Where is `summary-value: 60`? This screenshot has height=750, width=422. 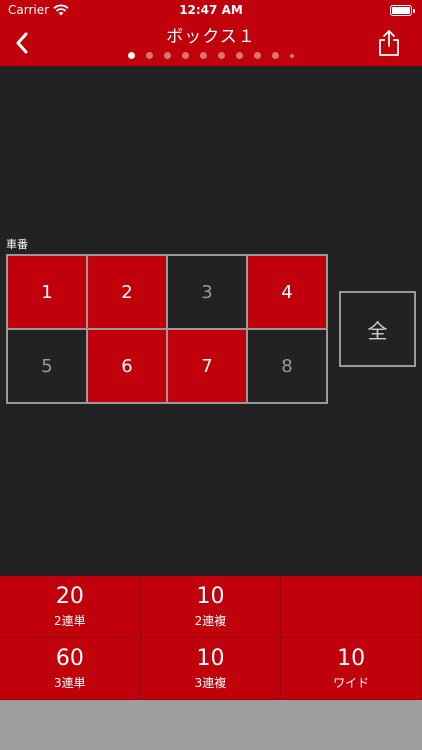
summary-value: 60 is located at coordinates (69, 658).